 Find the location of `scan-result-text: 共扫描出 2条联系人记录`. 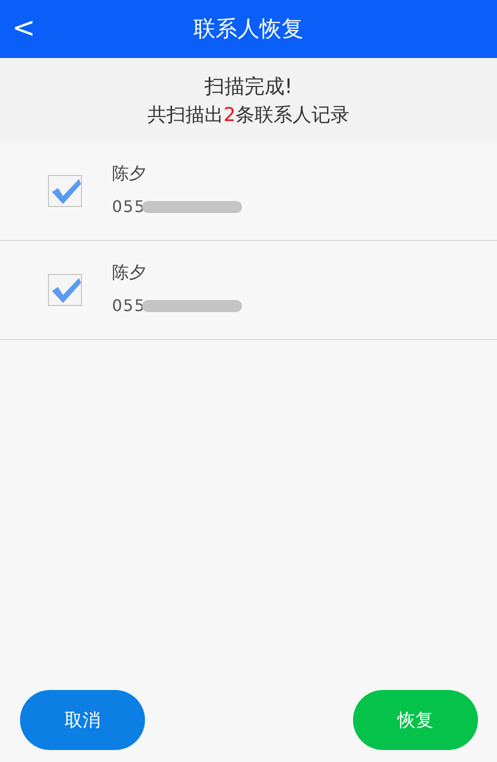

scan-result-text: 共扫描出 2条联系人记录 is located at coordinates (248, 115).